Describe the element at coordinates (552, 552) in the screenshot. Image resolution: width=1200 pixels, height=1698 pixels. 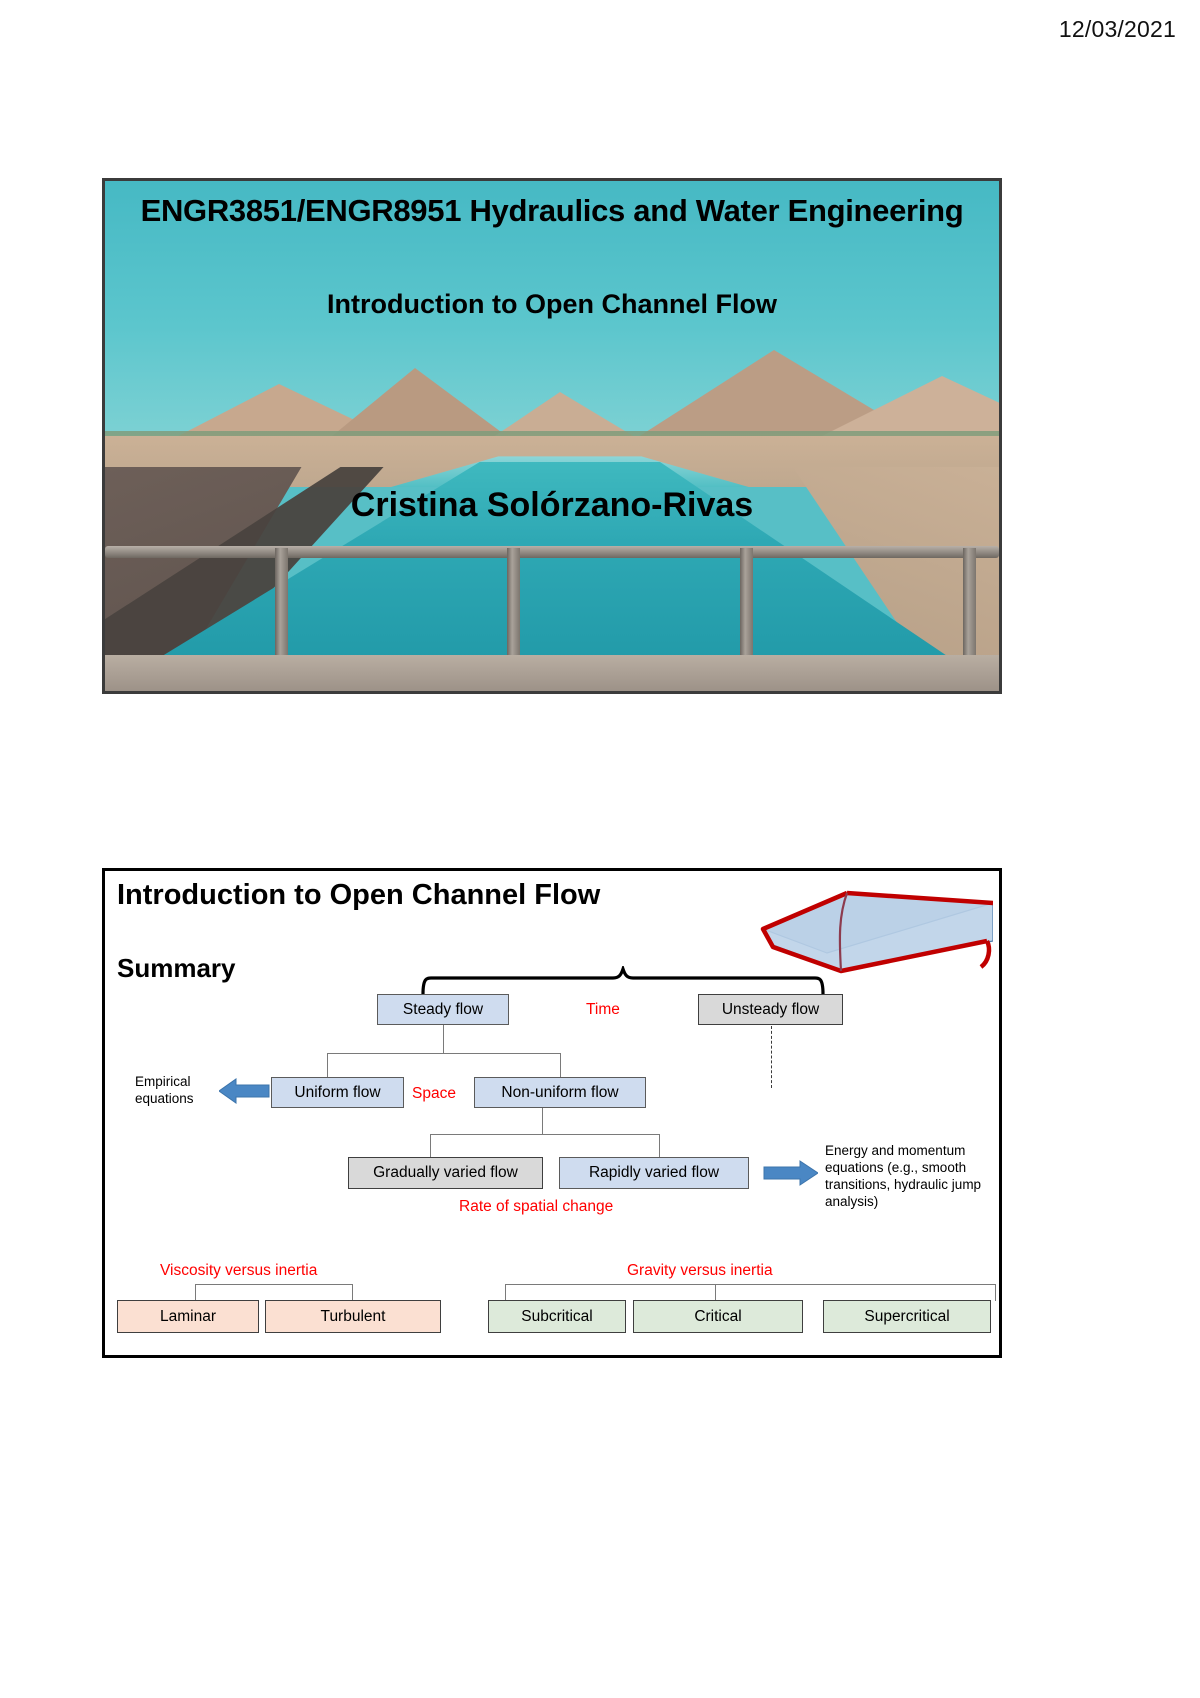
I see `railing-rail` at that location.